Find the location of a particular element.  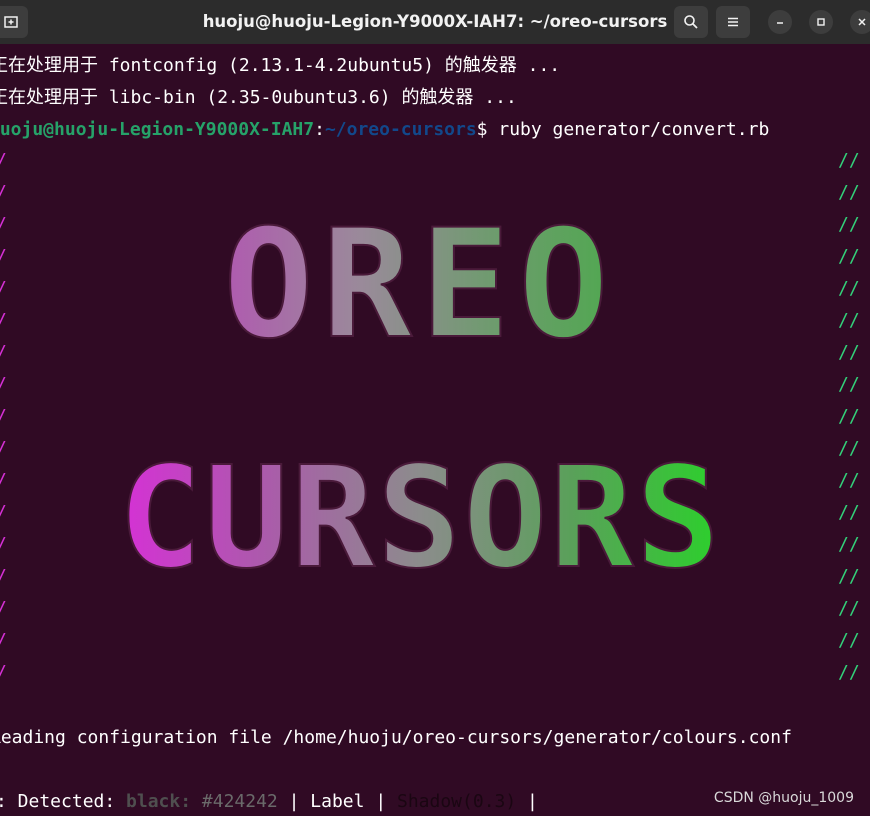

close-button is located at coordinates (860, 22).